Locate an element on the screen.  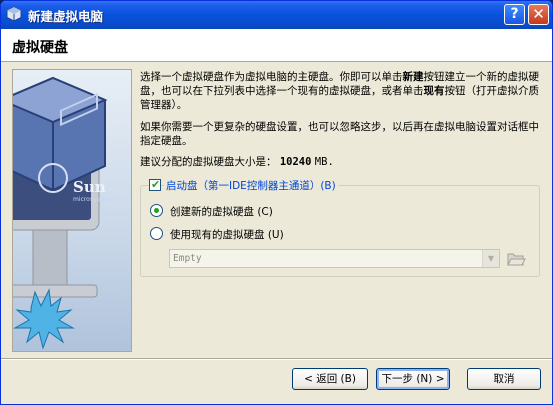
help-icon: ? is located at coordinates (514, 14).